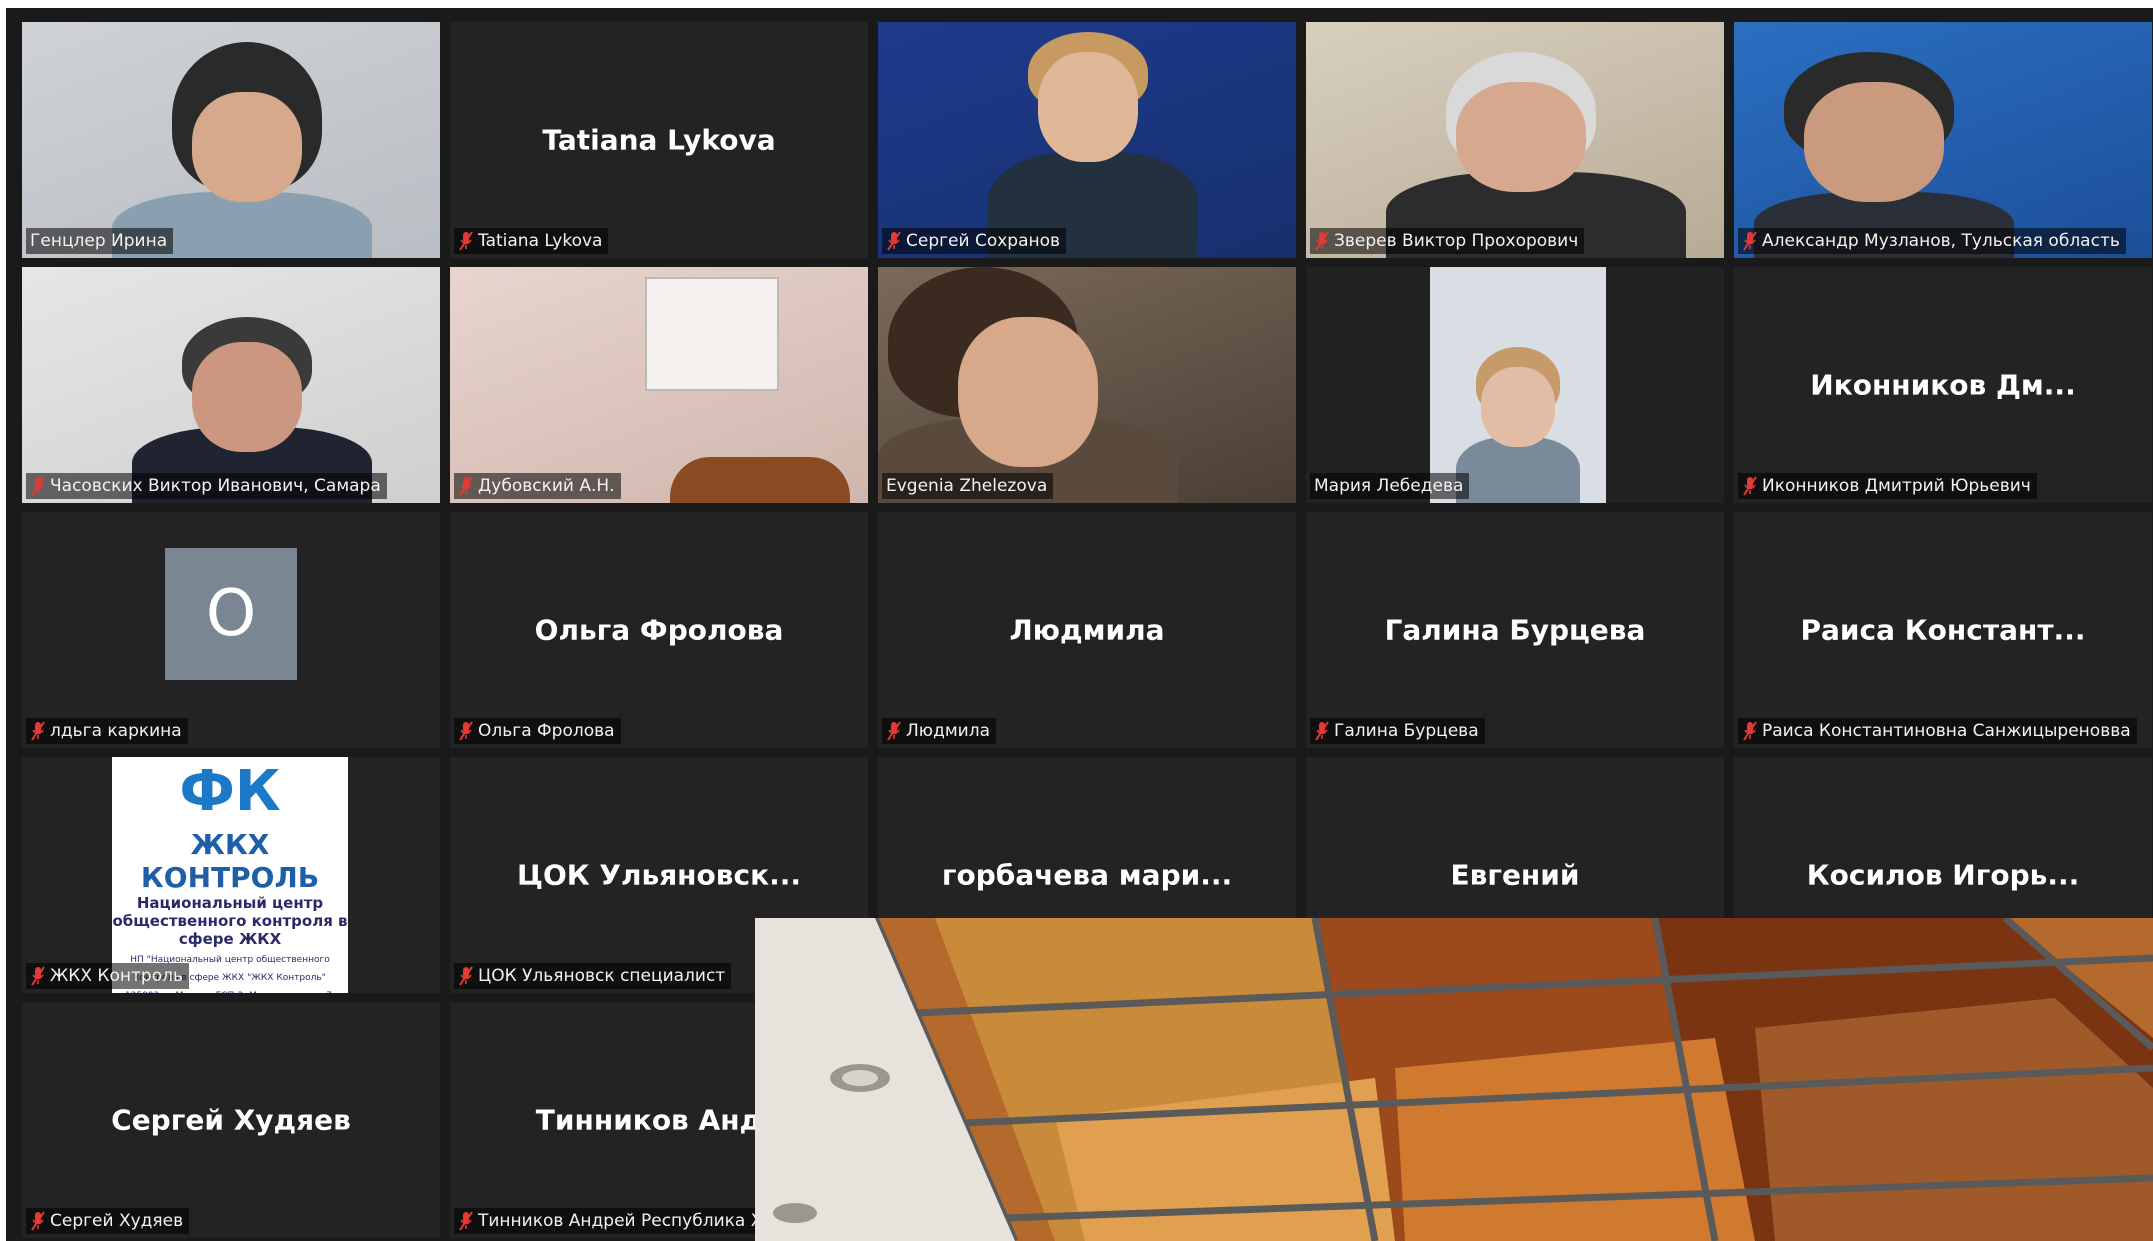 The height and width of the screenshot is (1241, 2153). I want to click on participant-name-label: Ольга Фролова, so click(537, 731).